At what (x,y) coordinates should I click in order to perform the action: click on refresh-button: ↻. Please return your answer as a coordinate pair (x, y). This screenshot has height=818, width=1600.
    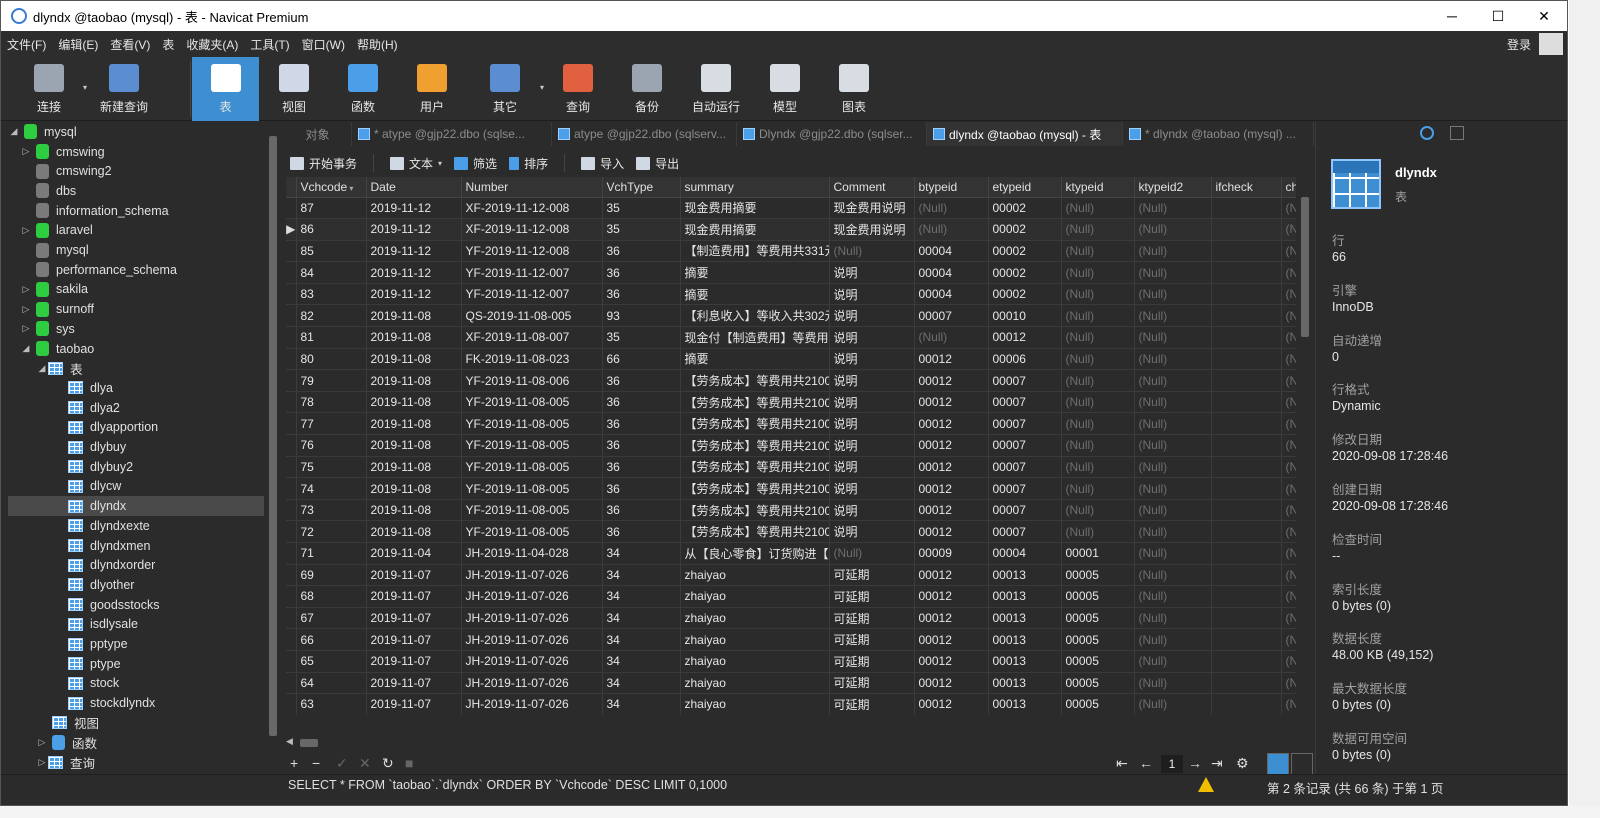
    Looking at the image, I should click on (388, 763).